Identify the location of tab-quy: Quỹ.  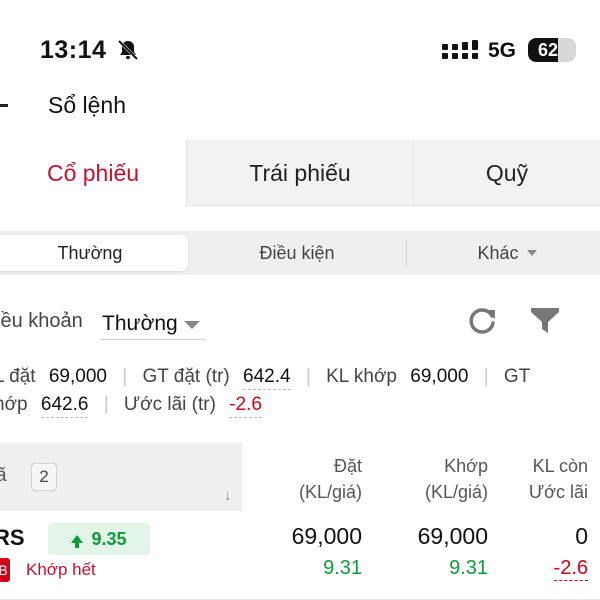
(506, 173).